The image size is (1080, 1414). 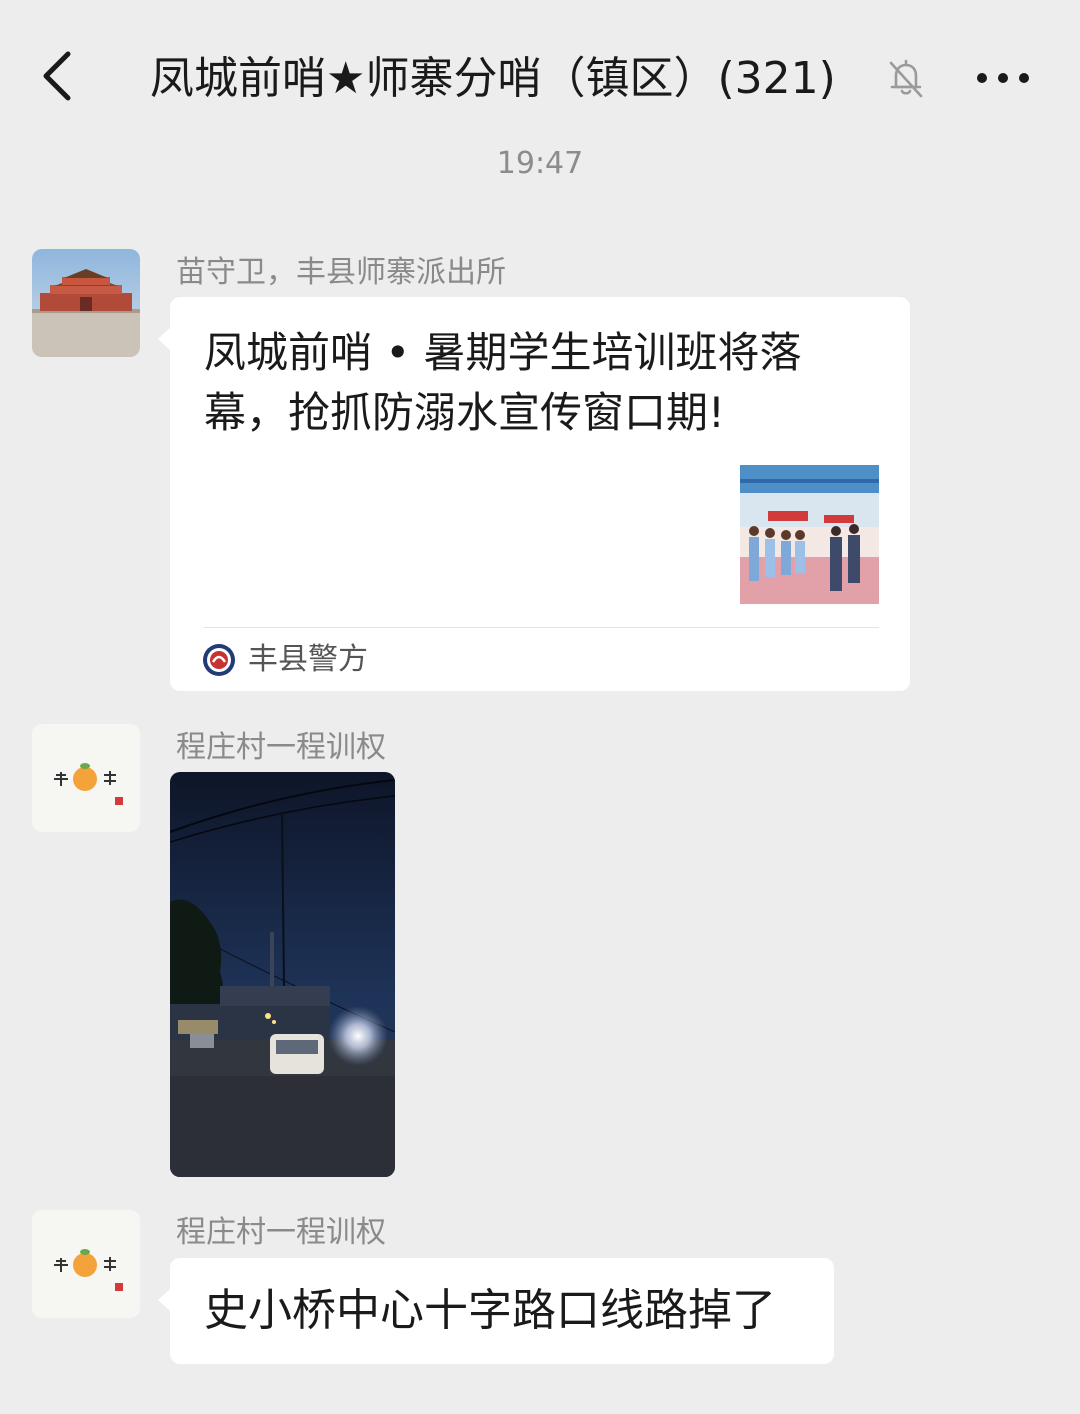 What do you see at coordinates (493, 78) in the screenshot?
I see `chat-title: 凤城前哨★师寨分哨（镇区）(321)` at bounding box center [493, 78].